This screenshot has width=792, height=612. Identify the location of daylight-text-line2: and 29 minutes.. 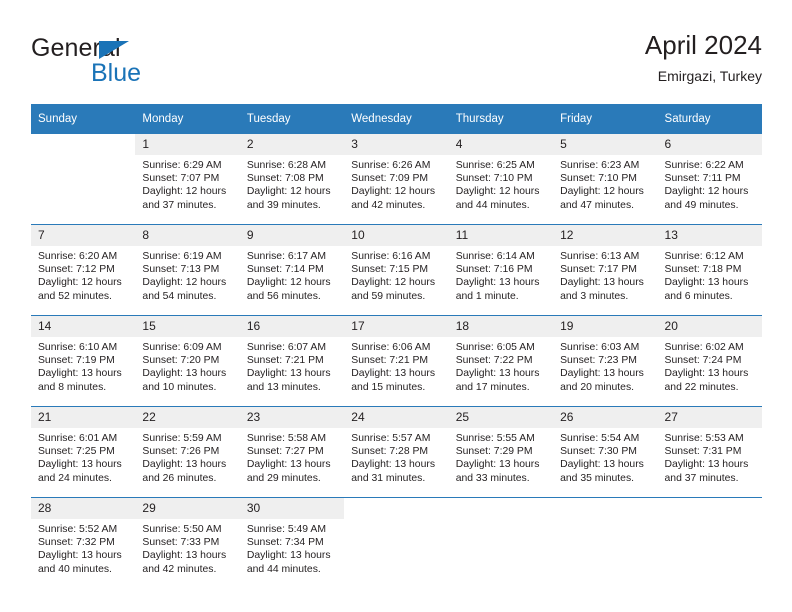
(283, 478).